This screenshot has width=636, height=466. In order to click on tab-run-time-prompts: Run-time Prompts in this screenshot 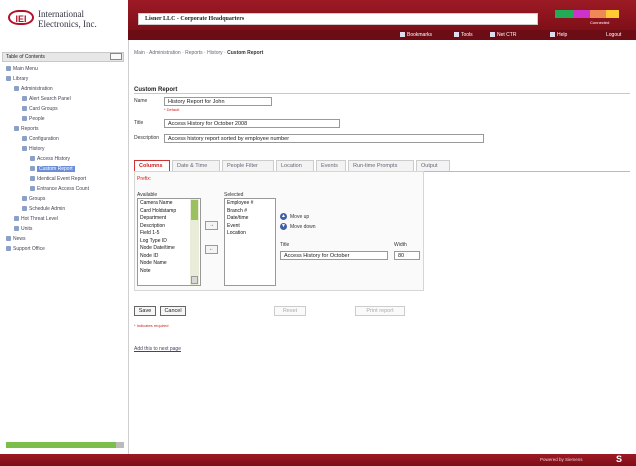, I will do `click(381, 165)`.